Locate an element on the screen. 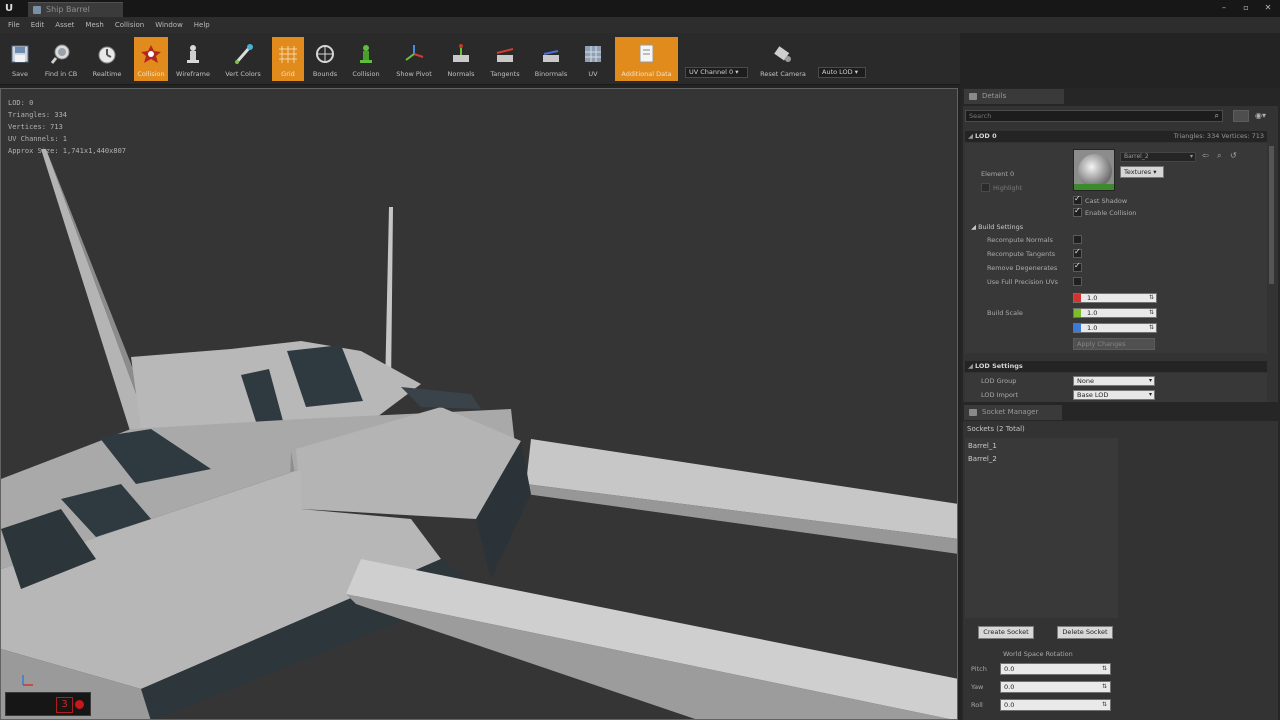 The width and height of the screenshot is (1280, 720). yaw-field: 0.0 ⇅ is located at coordinates (1055, 687).